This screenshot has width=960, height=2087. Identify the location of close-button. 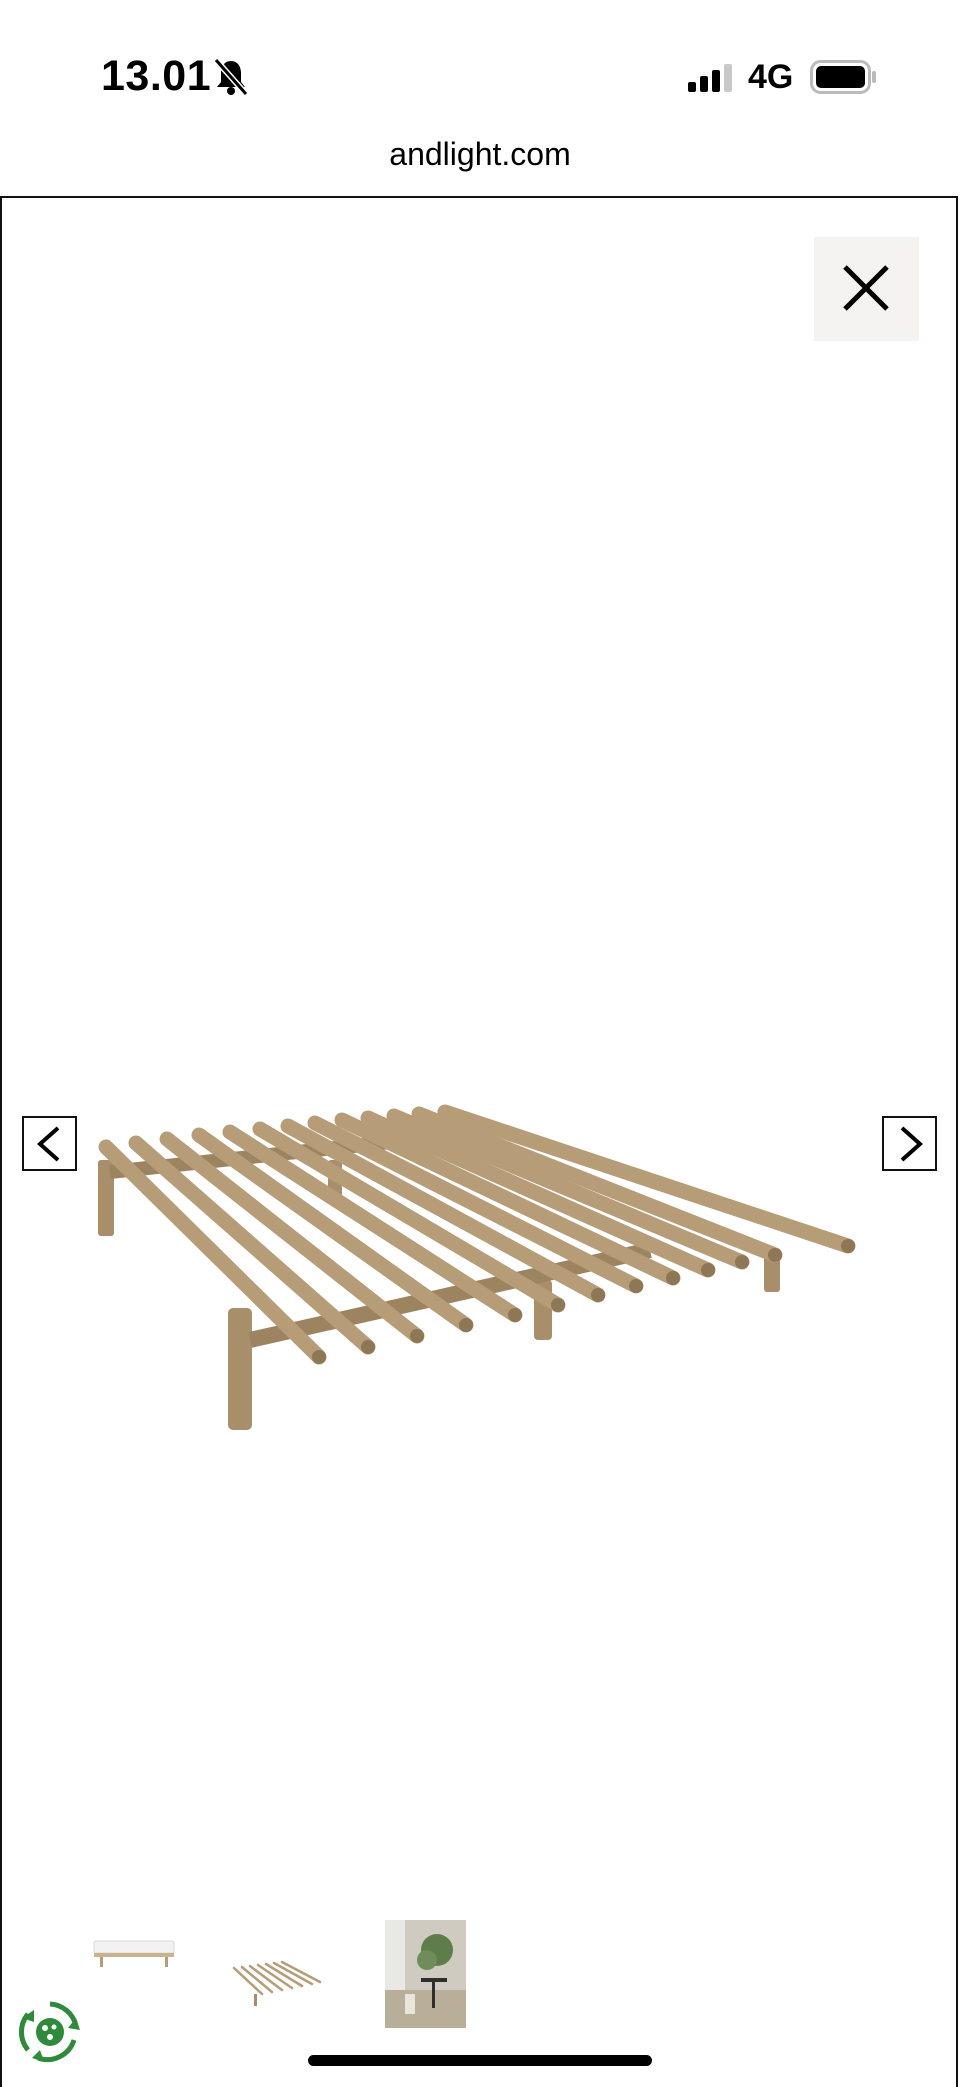
(866, 289).